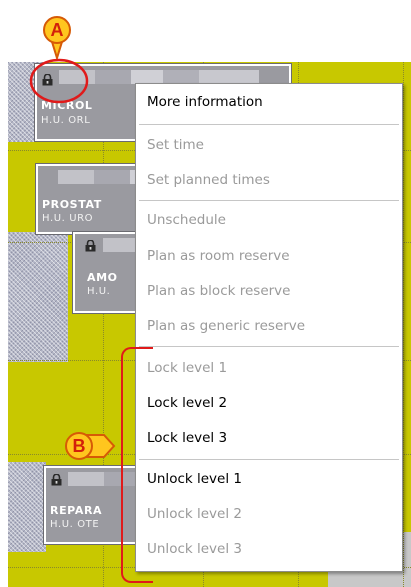 The width and height of the screenshot is (411, 587). What do you see at coordinates (218, 256) in the screenshot?
I see `menu-item-plan-room-reserve: Plan as room reserve` at bounding box center [218, 256].